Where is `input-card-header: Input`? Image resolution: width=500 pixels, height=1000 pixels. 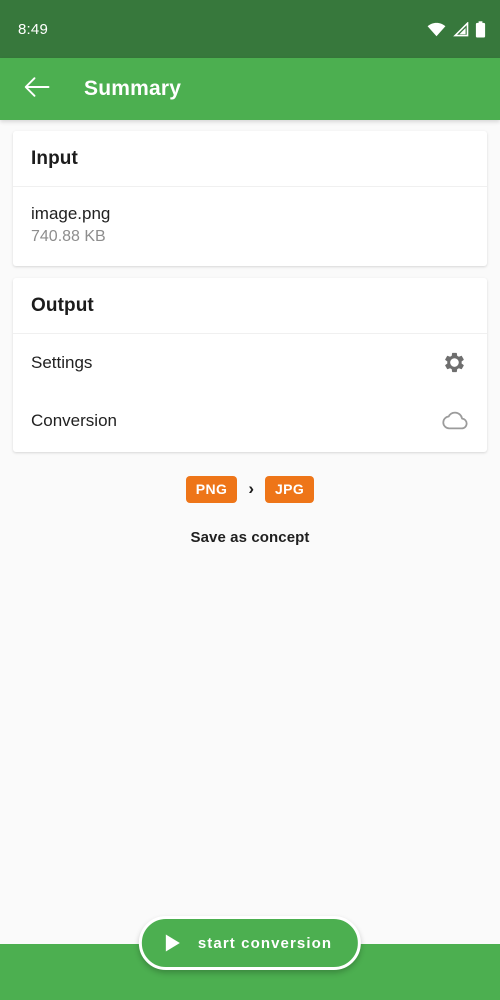
input-card-header: Input is located at coordinates (250, 159).